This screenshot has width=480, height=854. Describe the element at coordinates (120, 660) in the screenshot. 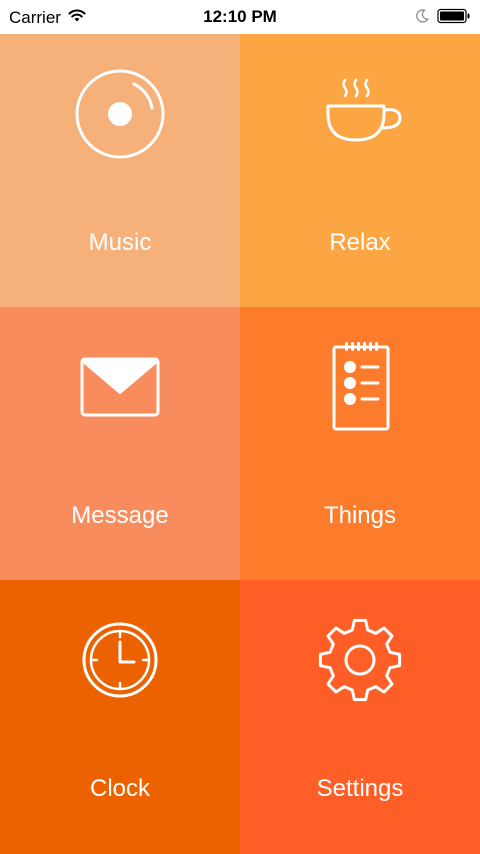

I see `clock-icon` at that location.